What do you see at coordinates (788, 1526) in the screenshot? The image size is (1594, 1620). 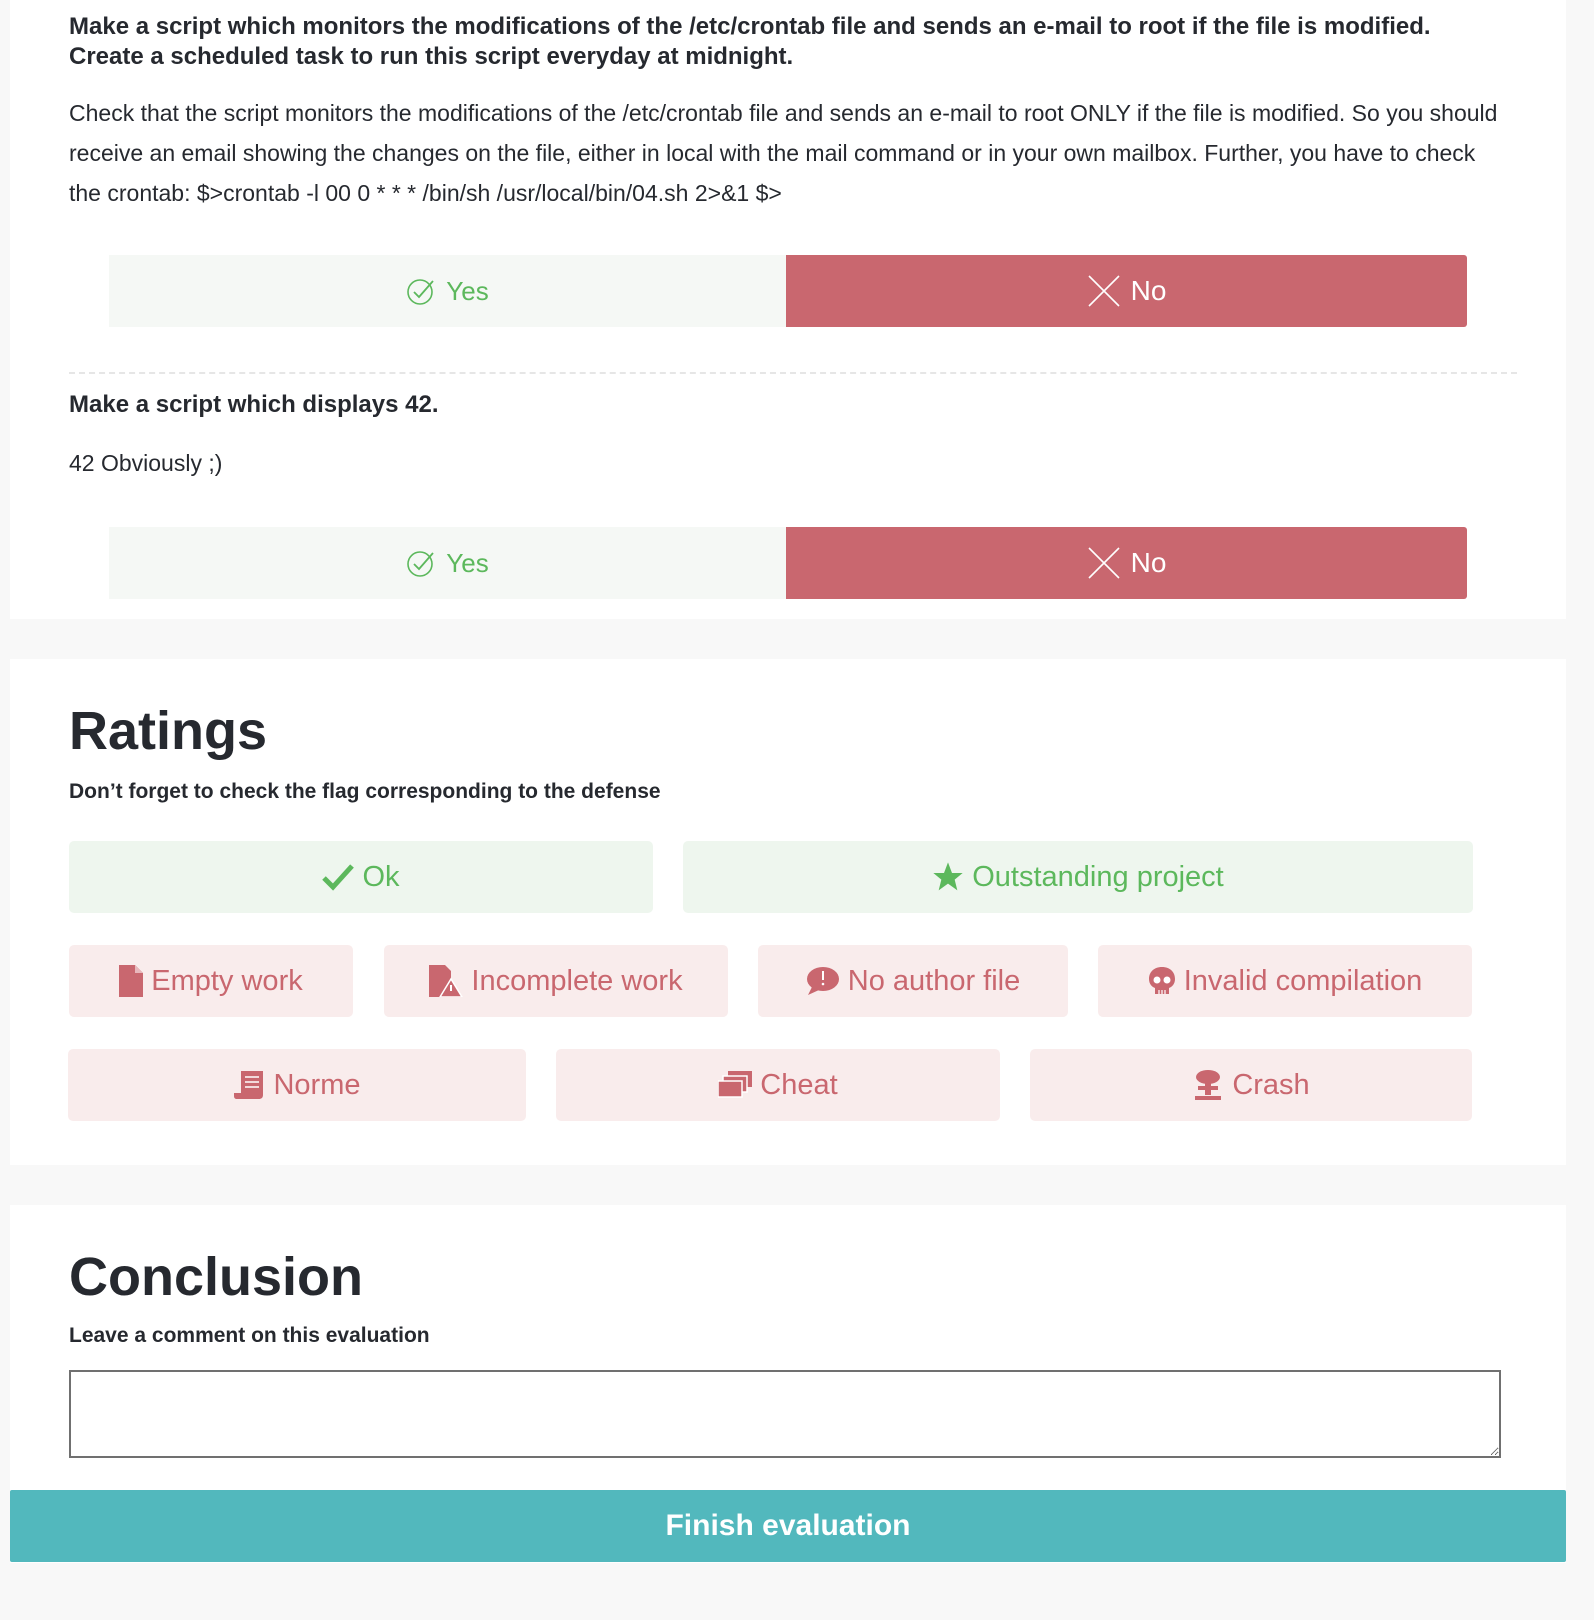 I see `finish-evaluation-button: Finish evaluation` at bounding box center [788, 1526].